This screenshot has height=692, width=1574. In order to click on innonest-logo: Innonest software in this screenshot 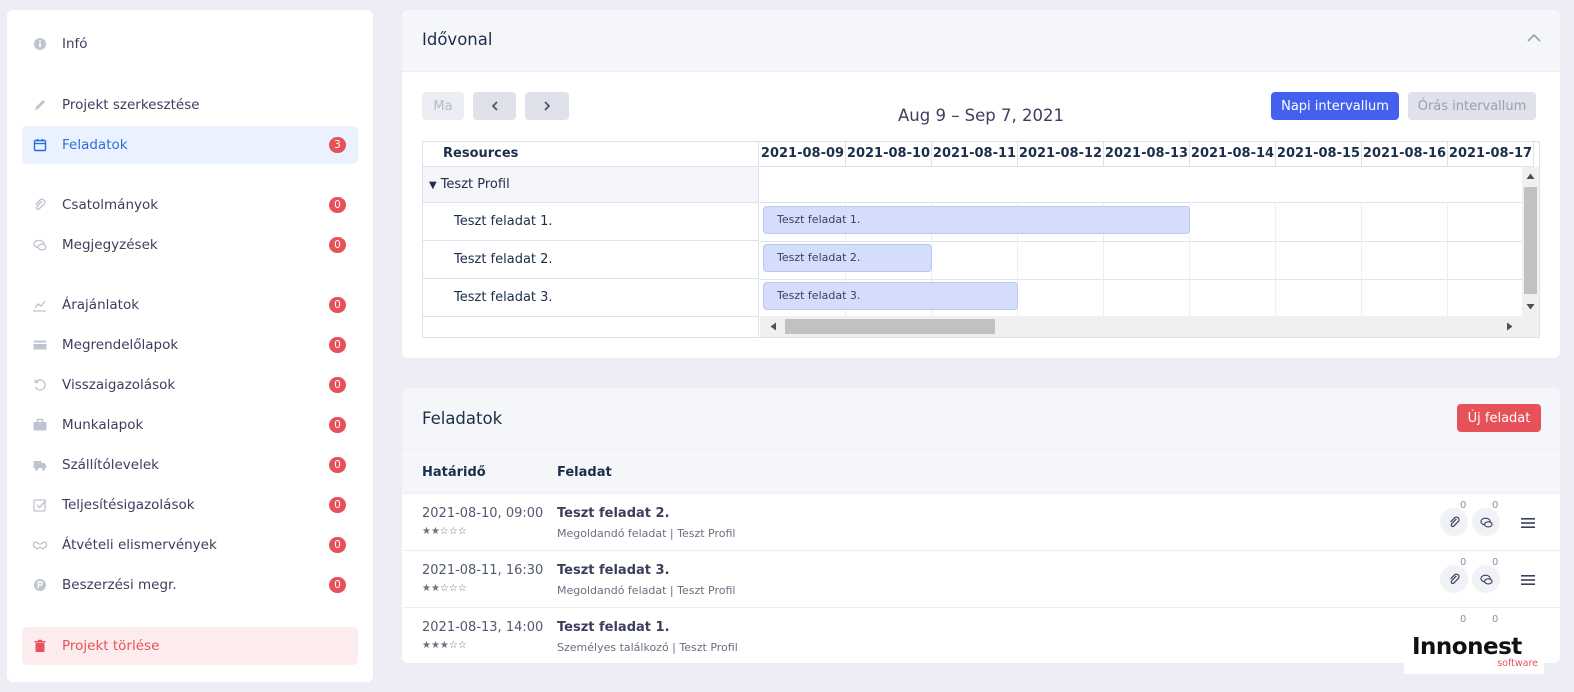, I will do `click(1474, 654)`.